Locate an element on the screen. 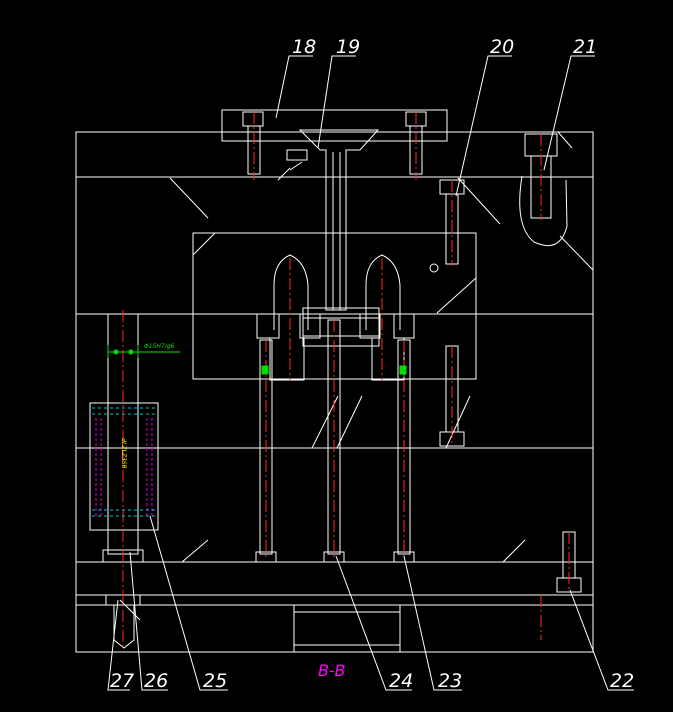 The height and width of the screenshot is (712, 673). callout-22: 22 is located at coordinates (622, 681).